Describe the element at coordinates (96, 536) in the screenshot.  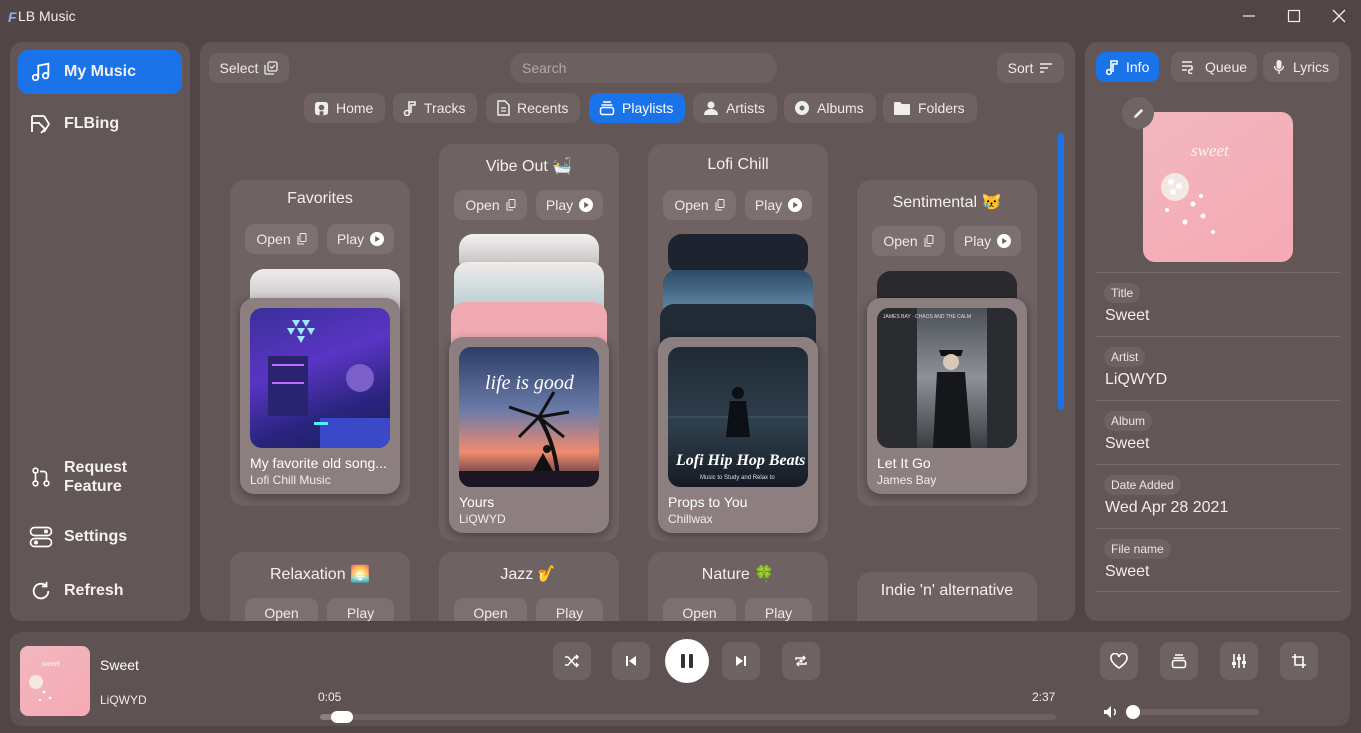
I see `nav-label: Settings` at that location.